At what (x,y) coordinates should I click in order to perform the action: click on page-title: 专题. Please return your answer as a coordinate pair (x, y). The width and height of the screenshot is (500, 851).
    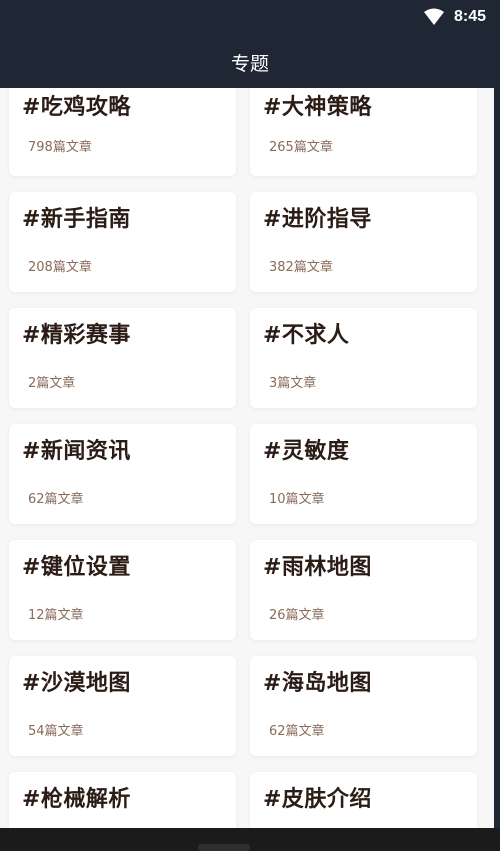
    Looking at the image, I should click on (249, 63).